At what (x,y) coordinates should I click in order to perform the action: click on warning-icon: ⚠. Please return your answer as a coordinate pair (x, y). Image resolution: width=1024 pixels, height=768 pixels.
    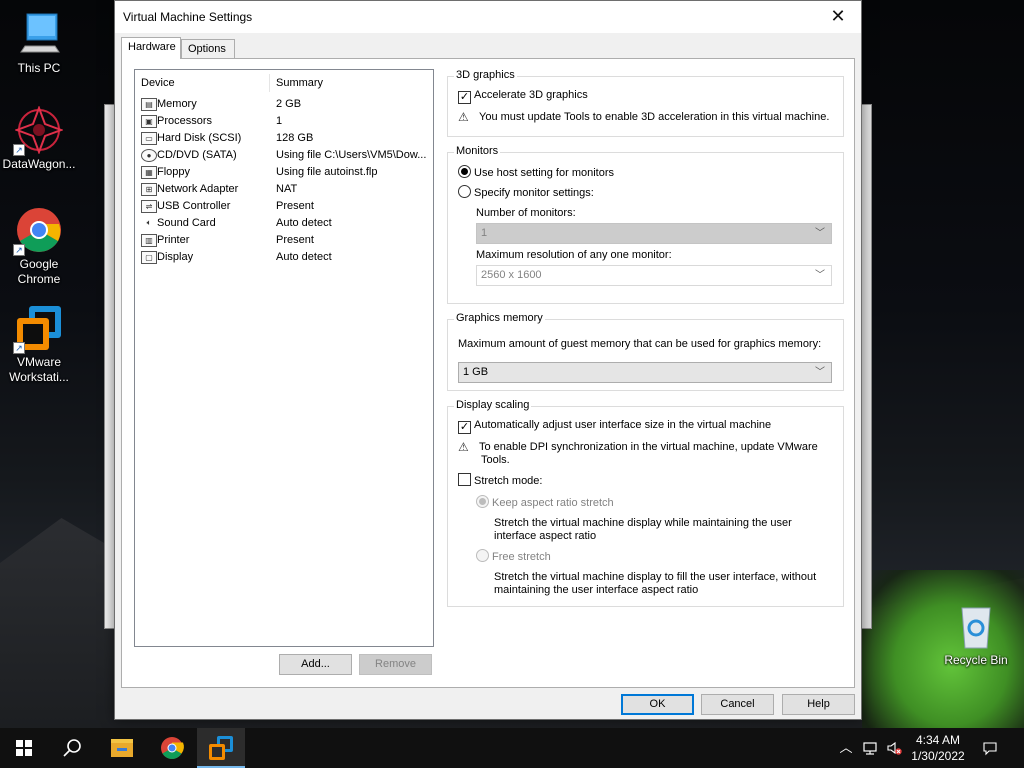
    Looking at the image, I should click on (463, 117).